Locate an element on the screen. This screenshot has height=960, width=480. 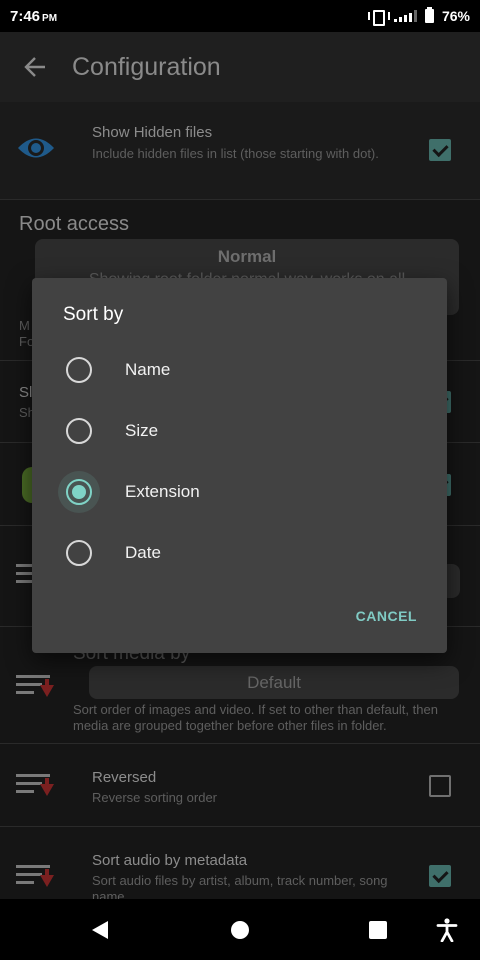
reversed-checkbox is located at coordinates (440, 786).